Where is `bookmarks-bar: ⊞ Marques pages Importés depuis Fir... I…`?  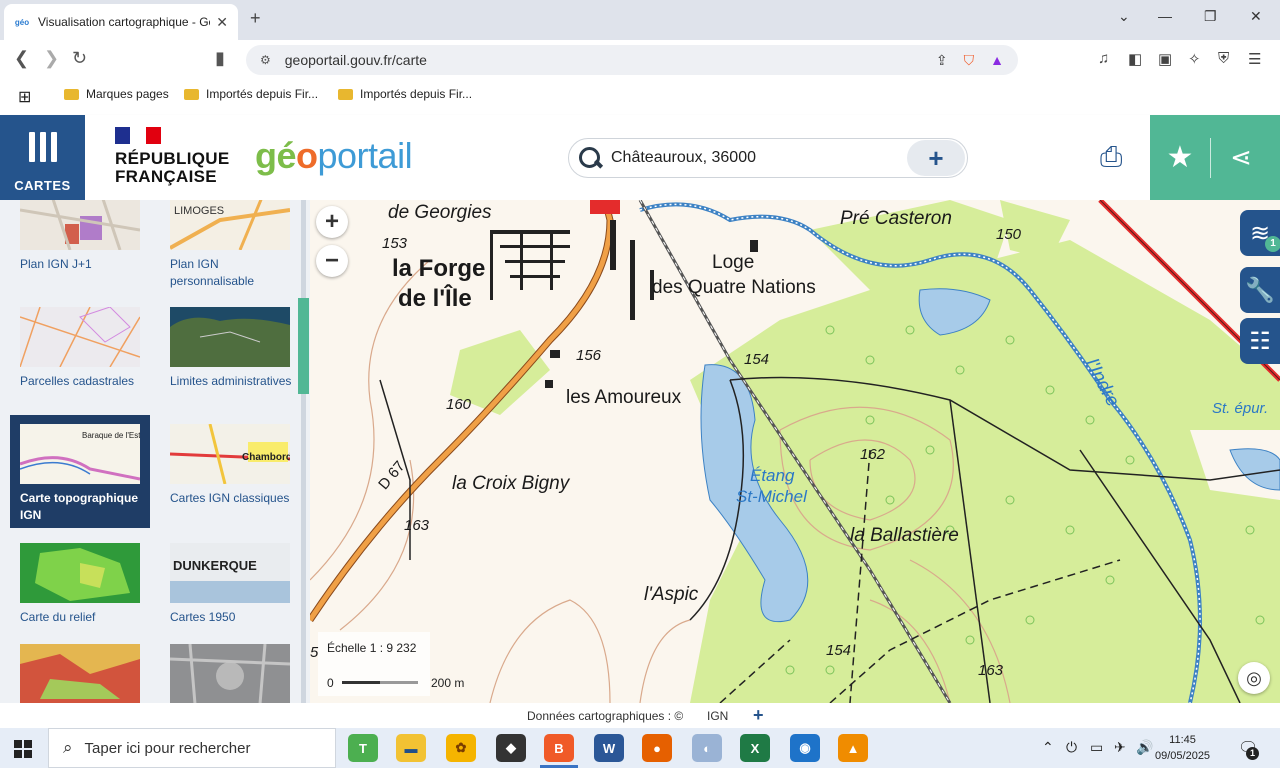 bookmarks-bar: ⊞ Marques pages Importés depuis Fir... I… is located at coordinates (640, 95).